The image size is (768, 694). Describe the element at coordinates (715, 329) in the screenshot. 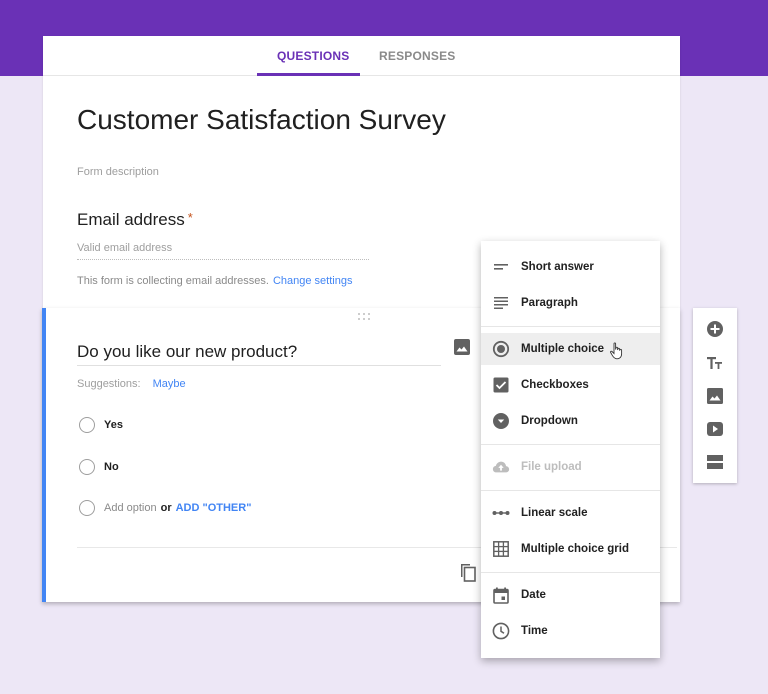

I see `add-circle-icon` at that location.